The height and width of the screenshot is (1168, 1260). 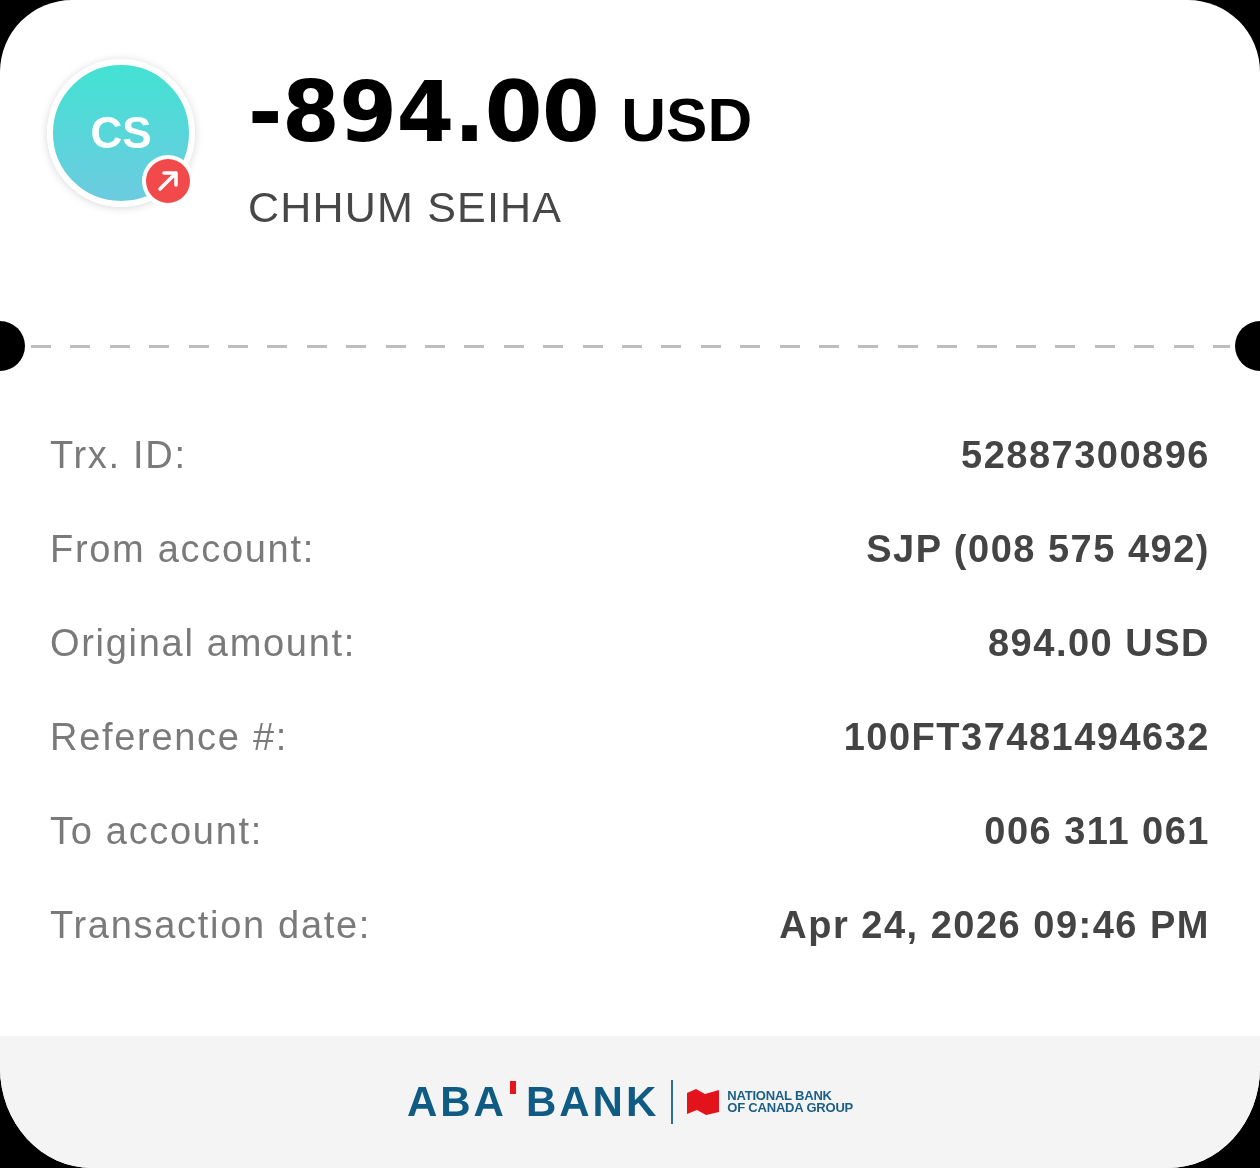 I want to click on brand-name: BANK, so click(x=592, y=1102).